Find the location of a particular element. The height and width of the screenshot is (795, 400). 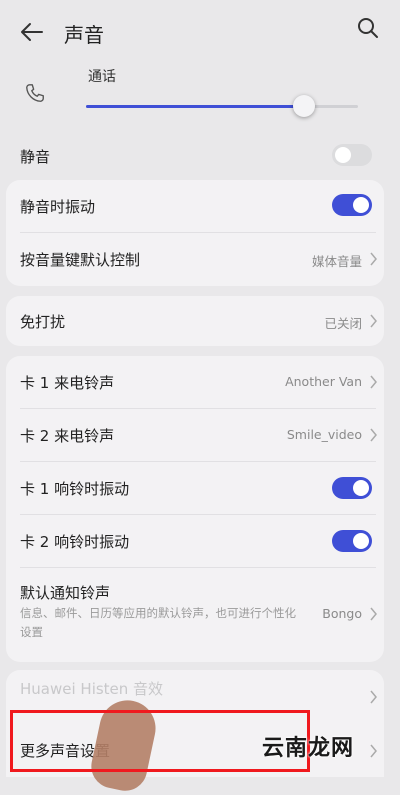

dnd-label: 免打扰 is located at coordinates (43, 322).